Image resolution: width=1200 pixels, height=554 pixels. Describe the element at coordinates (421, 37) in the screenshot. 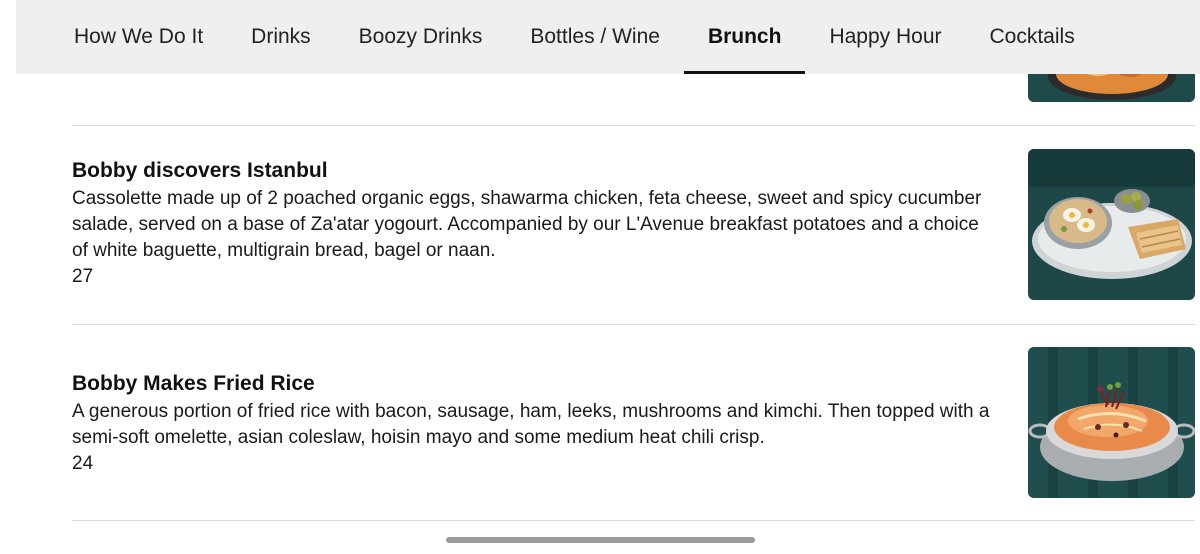

I see `tab-boozy-drinks: Boozy Drinks` at that location.